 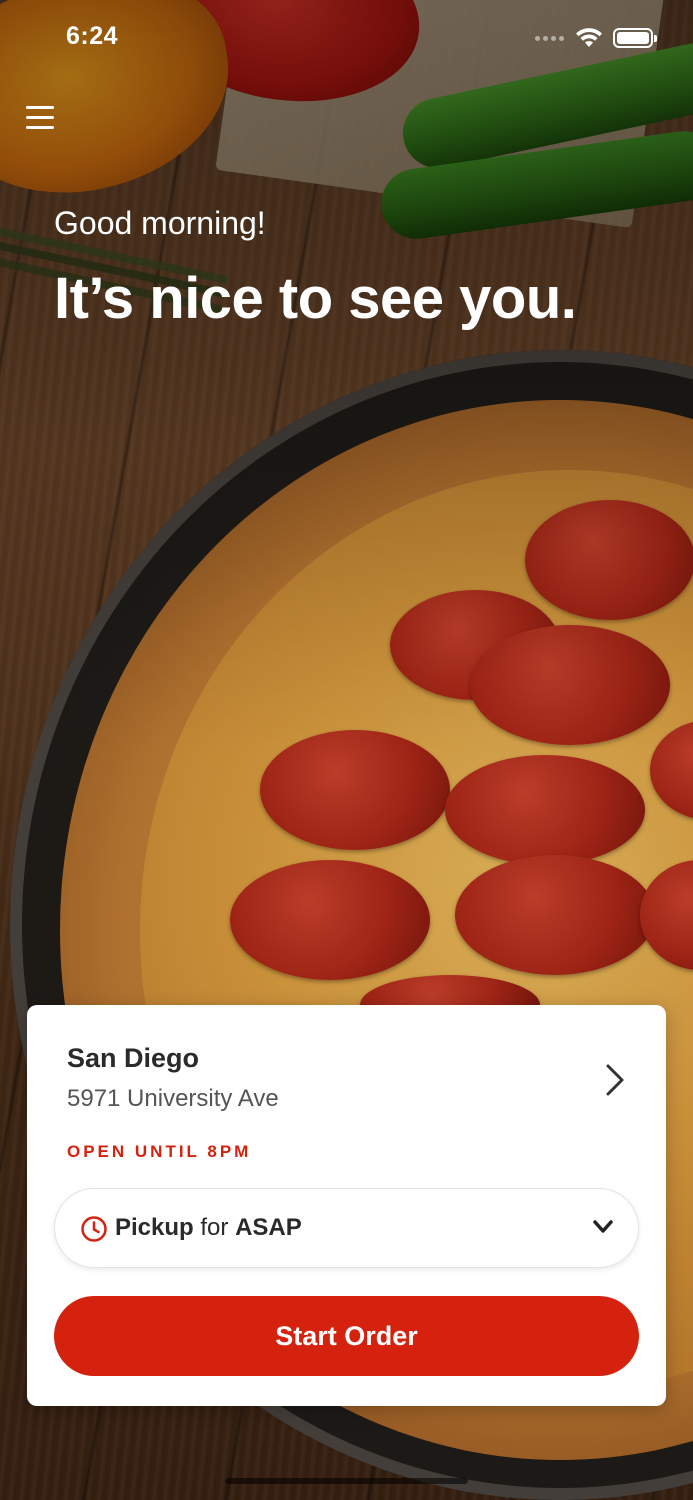 What do you see at coordinates (40, 119) in the screenshot?
I see `menu-button` at bounding box center [40, 119].